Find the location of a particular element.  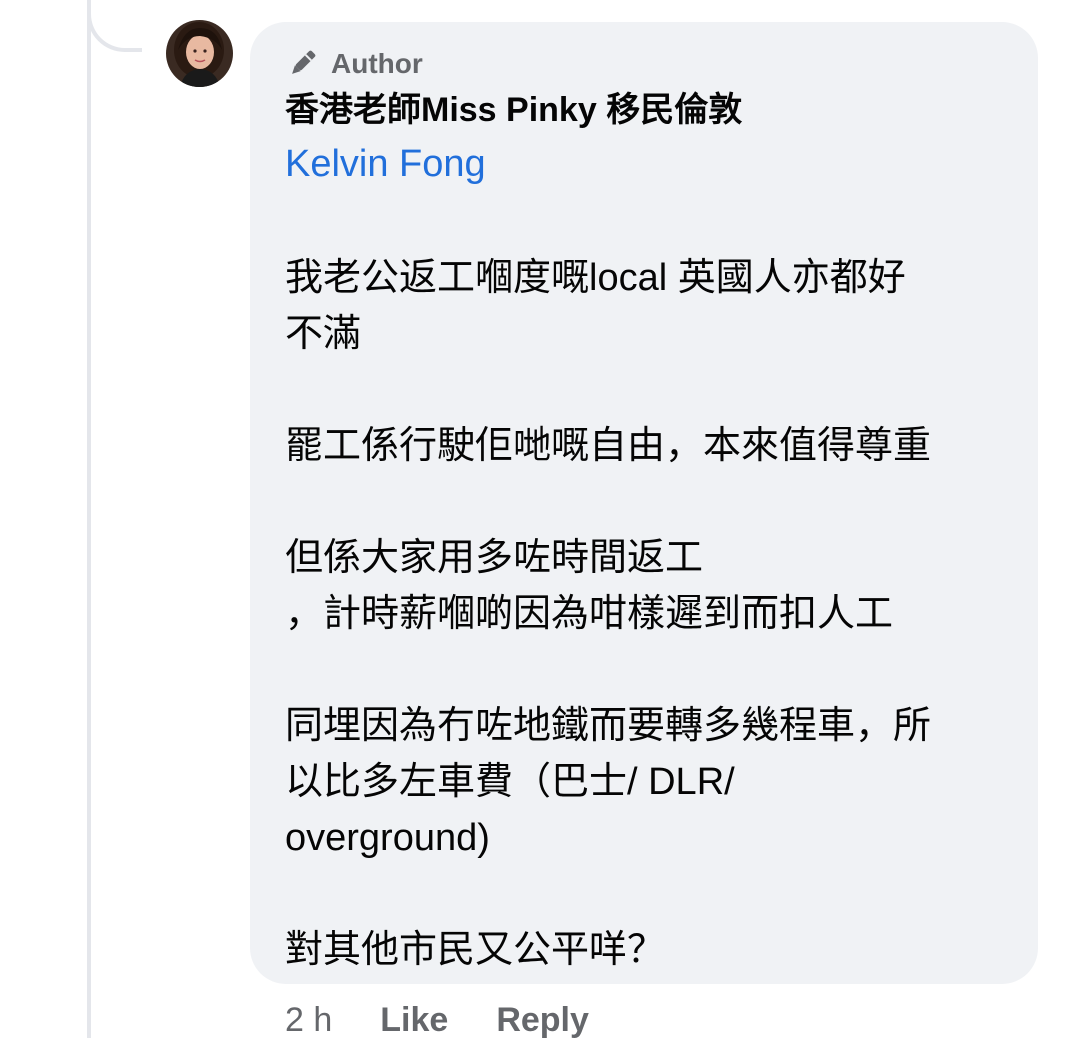

thread-connector is located at coordinates (114, 26).